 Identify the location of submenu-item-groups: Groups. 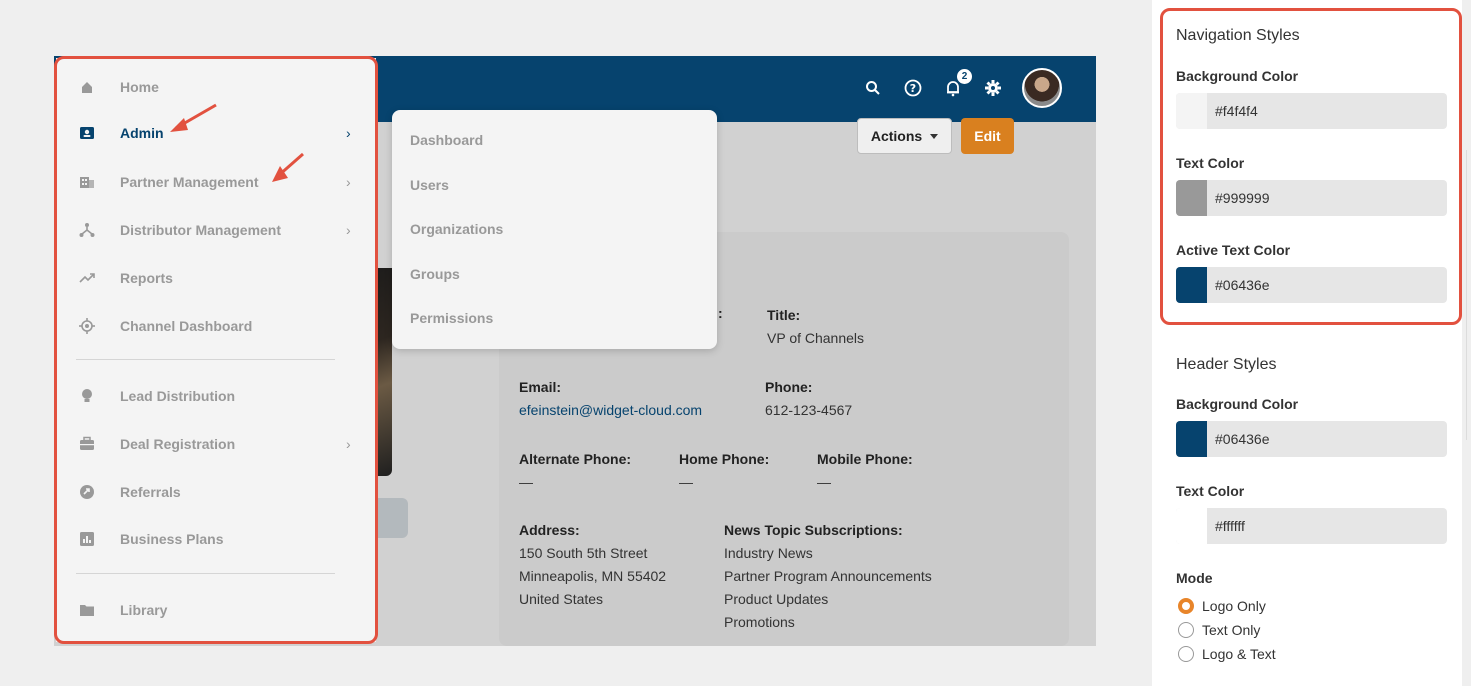
(435, 274).